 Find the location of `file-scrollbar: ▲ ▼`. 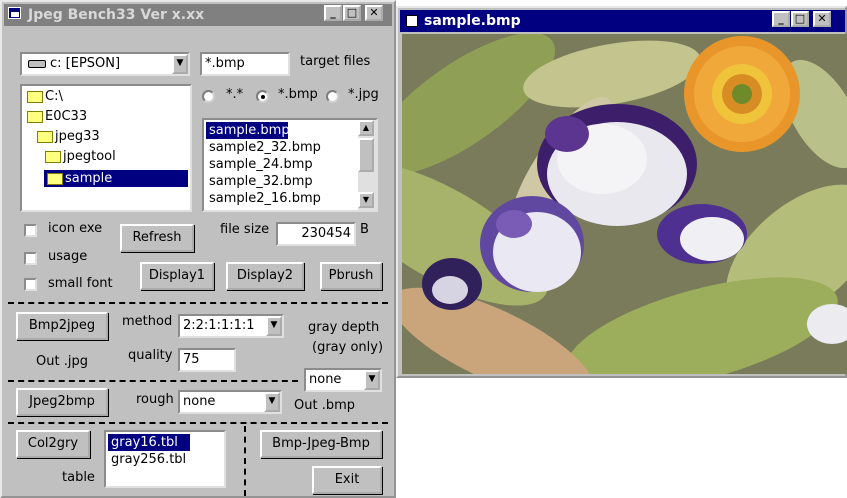

file-scrollbar: ▲ ▼ is located at coordinates (367, 165).